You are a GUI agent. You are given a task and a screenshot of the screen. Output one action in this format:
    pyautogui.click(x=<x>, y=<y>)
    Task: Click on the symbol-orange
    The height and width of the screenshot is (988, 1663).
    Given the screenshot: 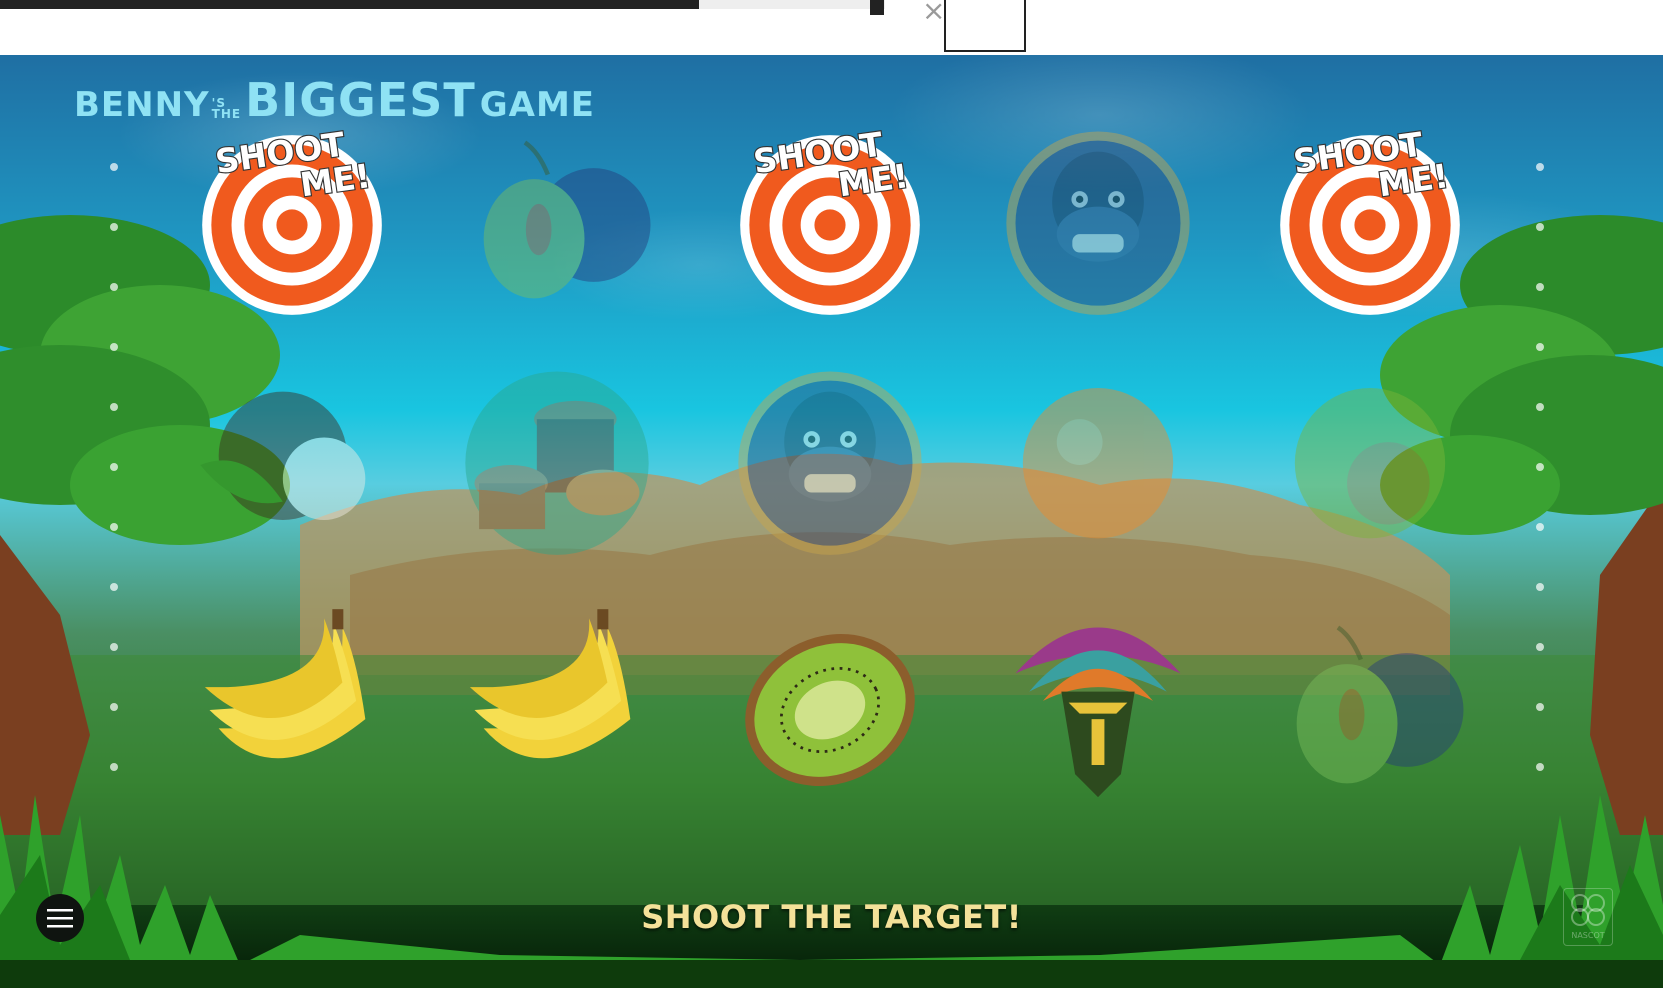 What is the action you would take?
    pyautogui.click(x=1098, y=465)
    